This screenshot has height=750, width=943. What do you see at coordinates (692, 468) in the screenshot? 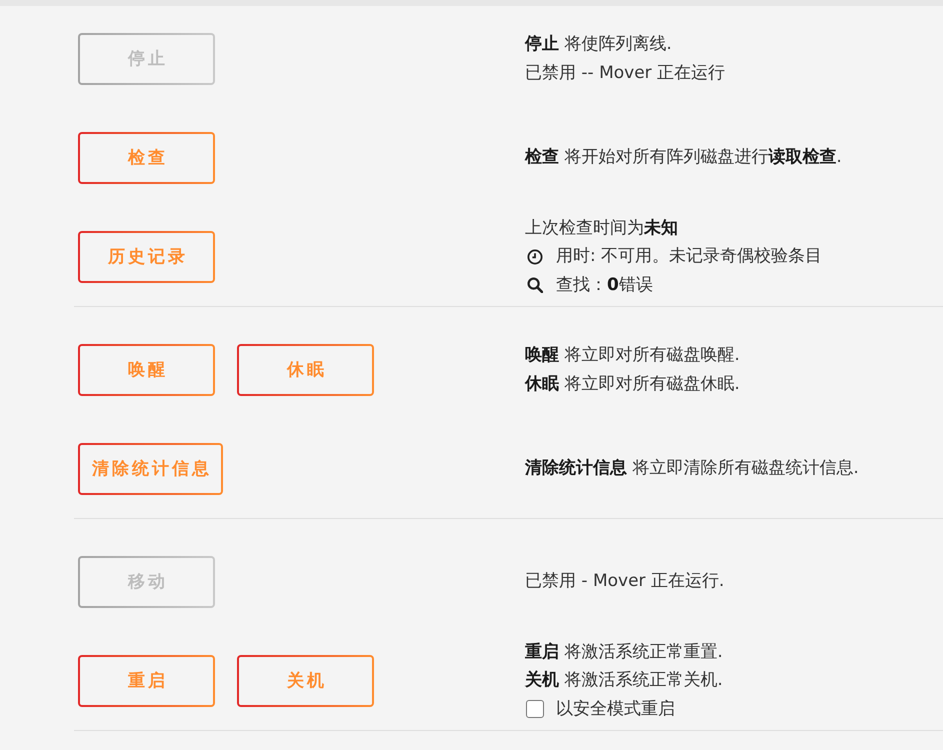
I see `description-text: 清除统计信息 将立即清除所有磁盘统计信息.` at bounding box center [692, 468].